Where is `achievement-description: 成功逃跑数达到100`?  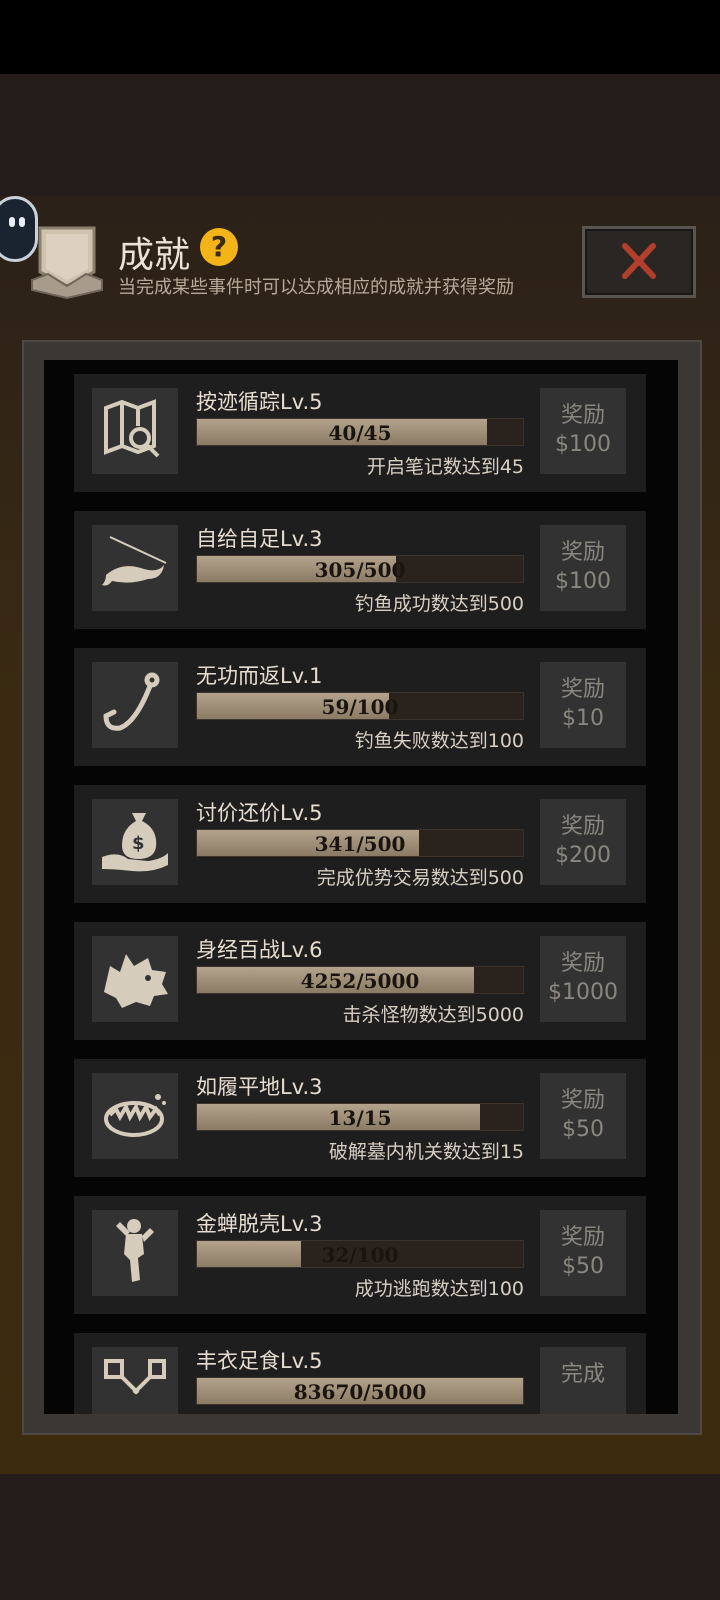 achievement-description: 成功逃跑数达到100 is located at coordinates (439, 1289).